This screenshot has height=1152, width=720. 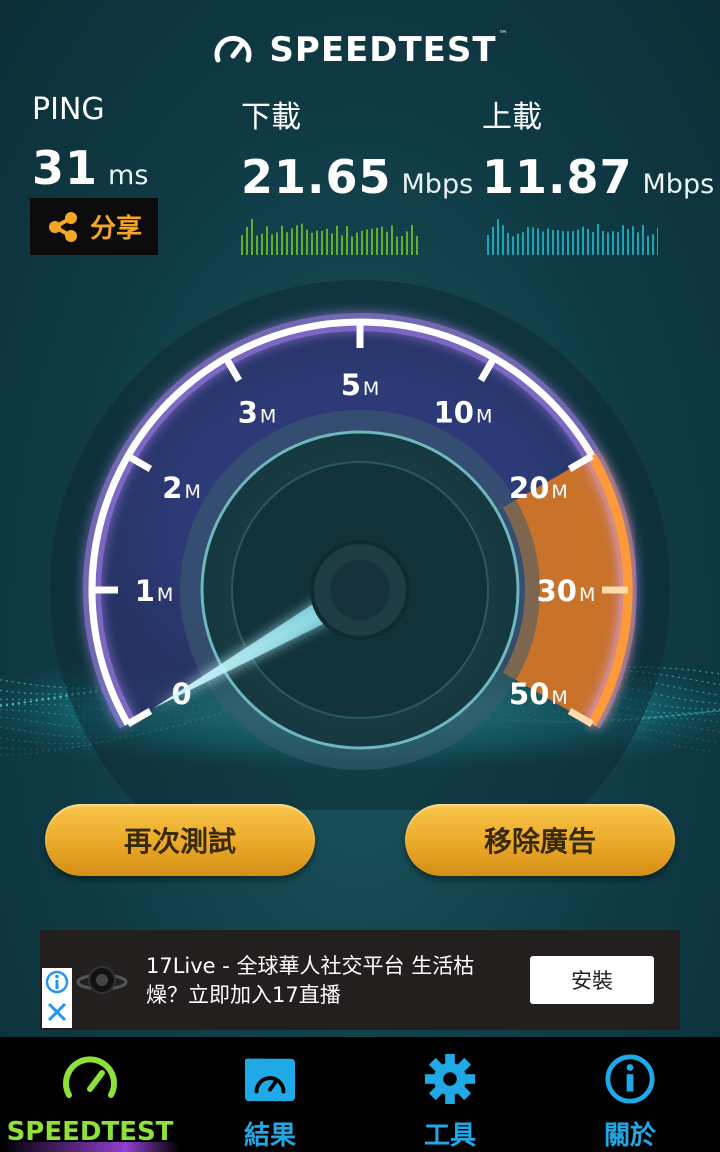 I want to click on download-sparkline, so click(x=329, y=237).